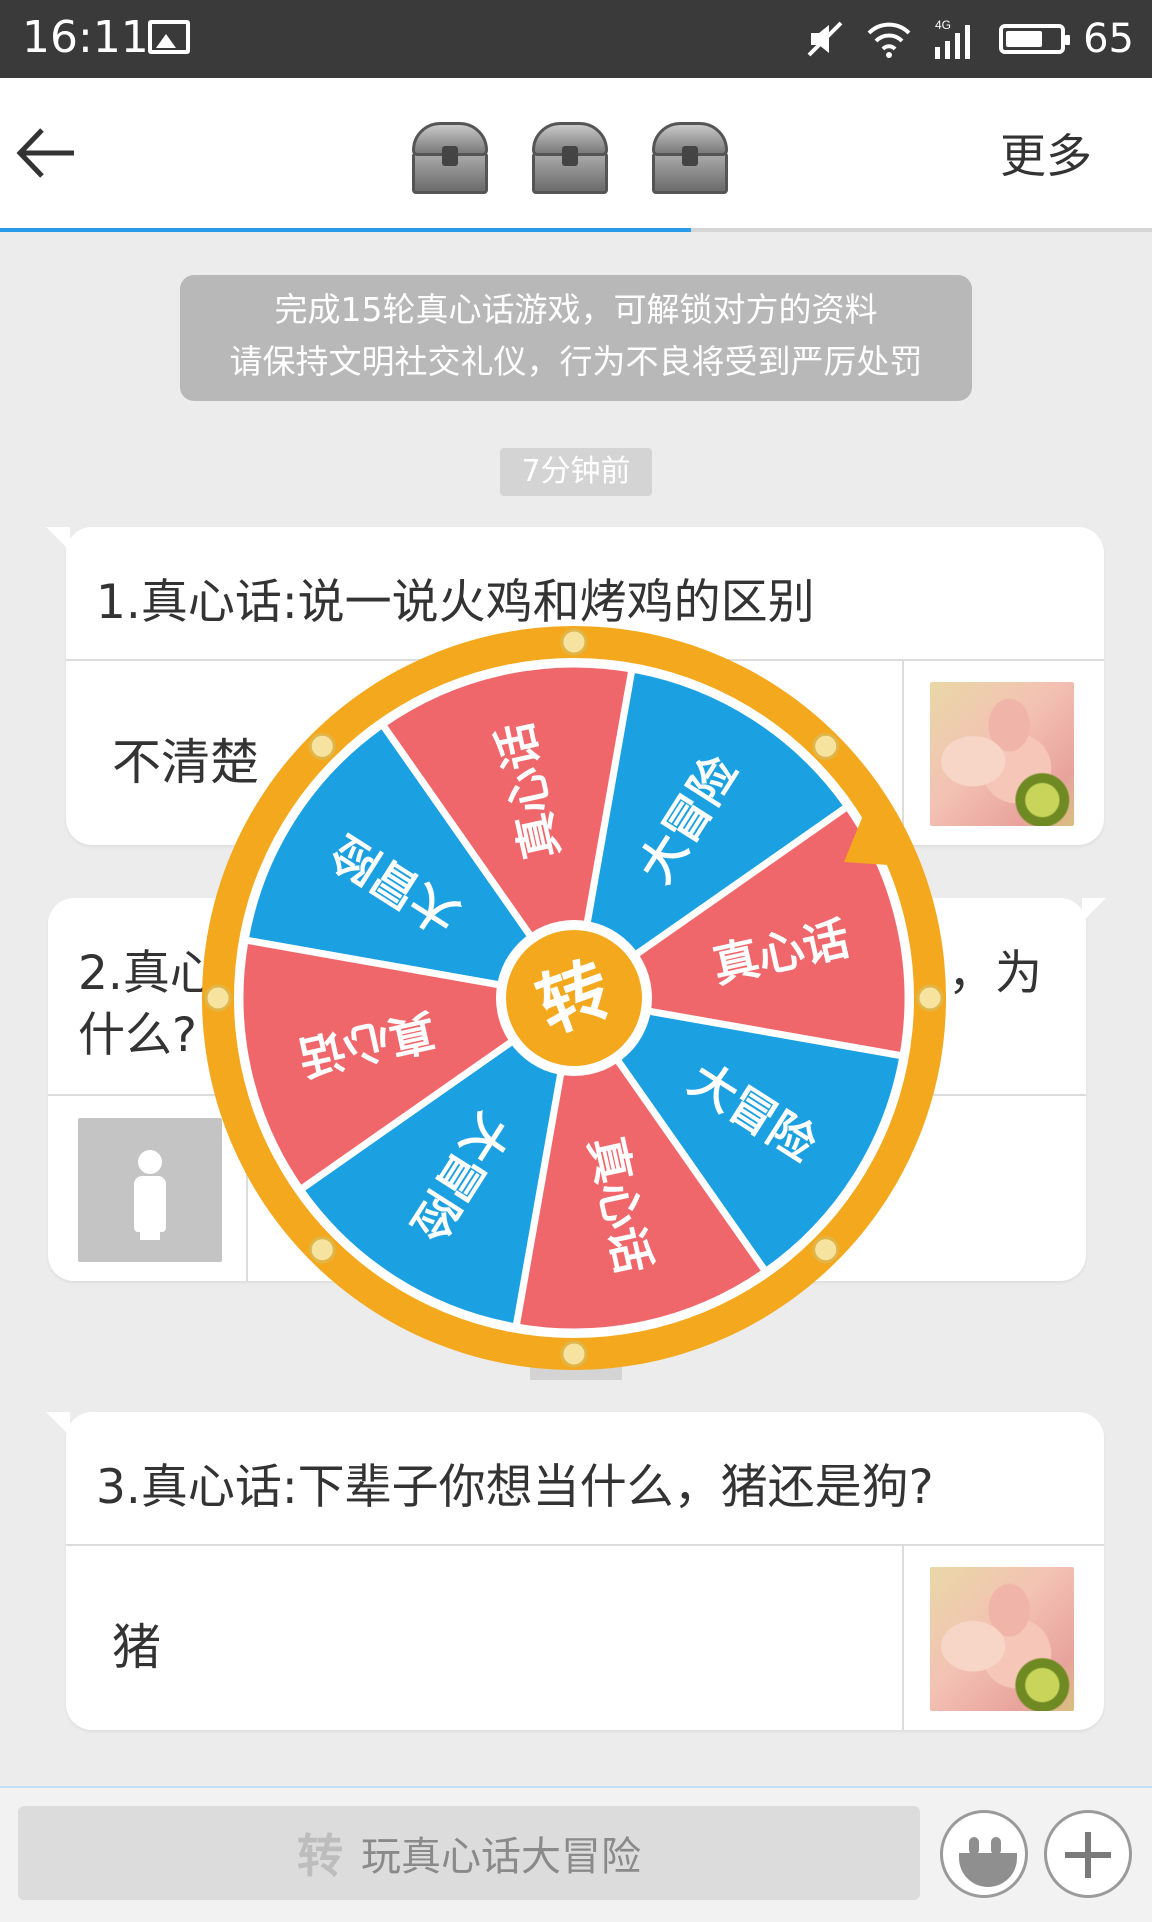 Image resolution: width=1152 pixels, height=1922 pixels. I want to click on arrow-left-icon, so click(49, 153).